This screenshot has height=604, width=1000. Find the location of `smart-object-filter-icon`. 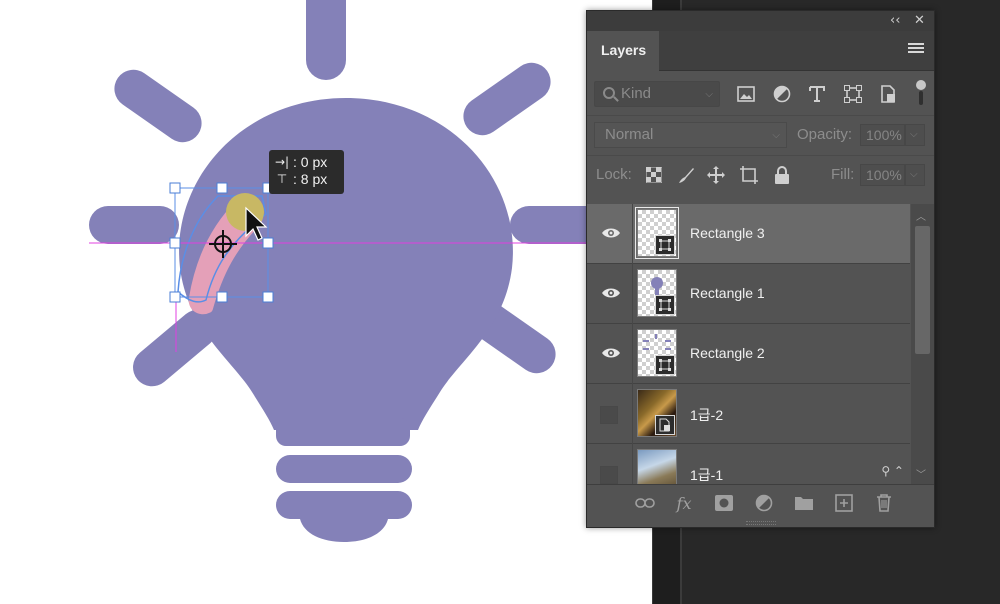

smart-object-filter-icon is located at coordinates (888, 94).